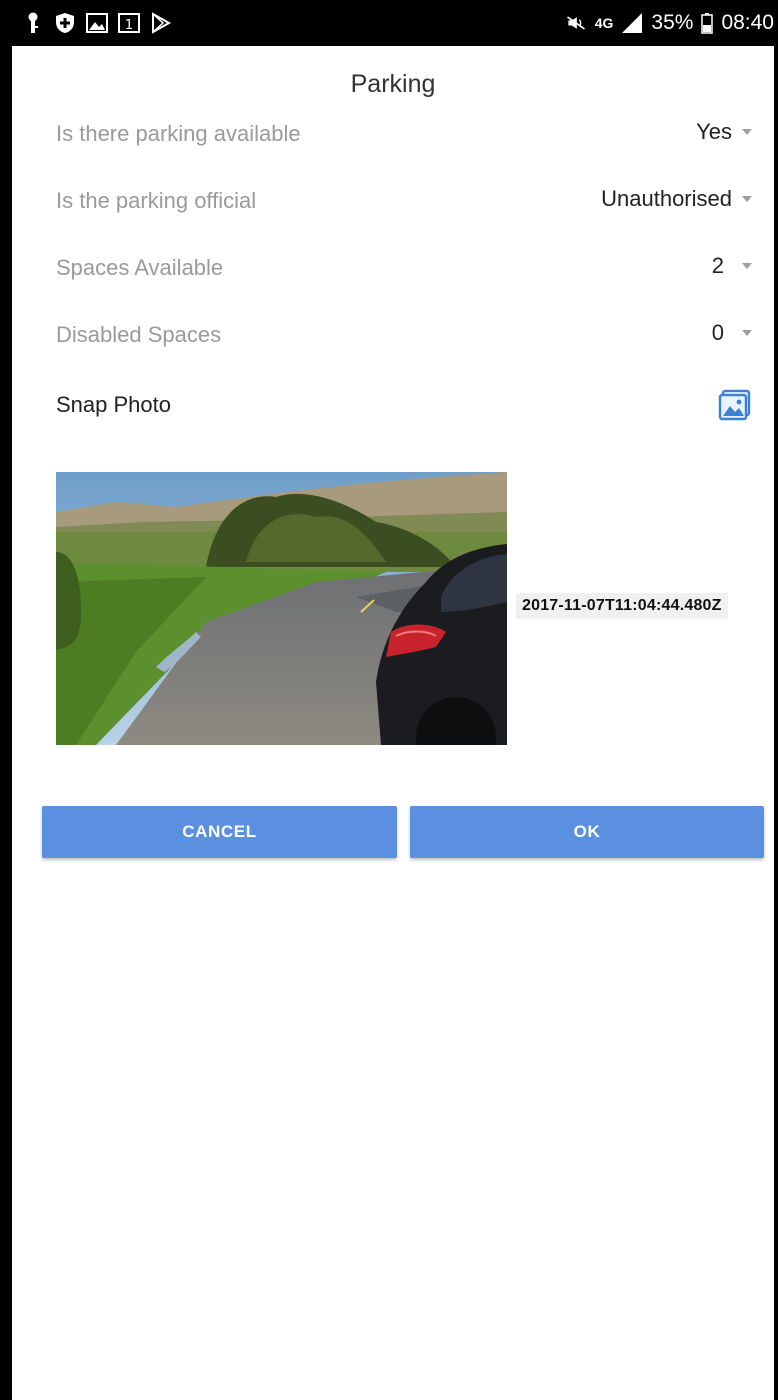  Describe the element at coordinates (156, 200) in the screenshot. I see `field-label: Is the parking official` at that location.